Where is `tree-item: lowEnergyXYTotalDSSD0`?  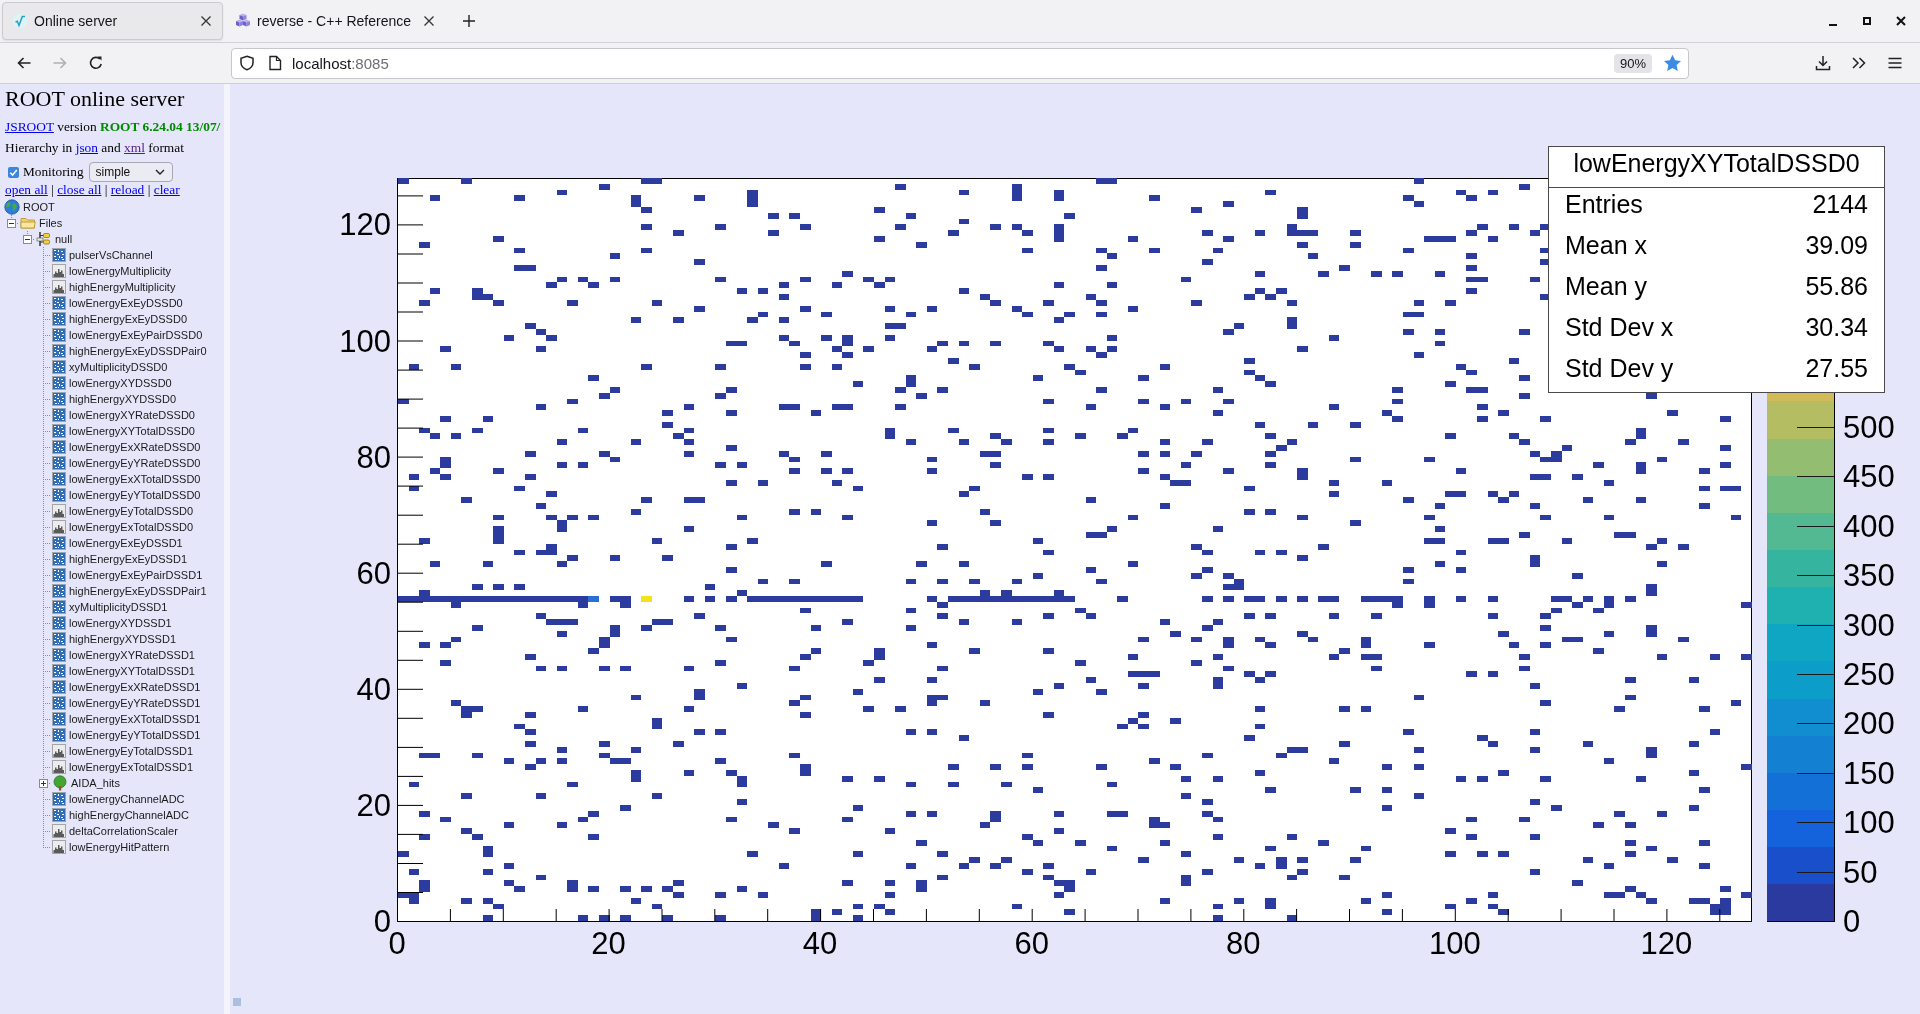
tree-item: lowEnergyXYTotalDSSD0 is located at coordinates (123, 431).